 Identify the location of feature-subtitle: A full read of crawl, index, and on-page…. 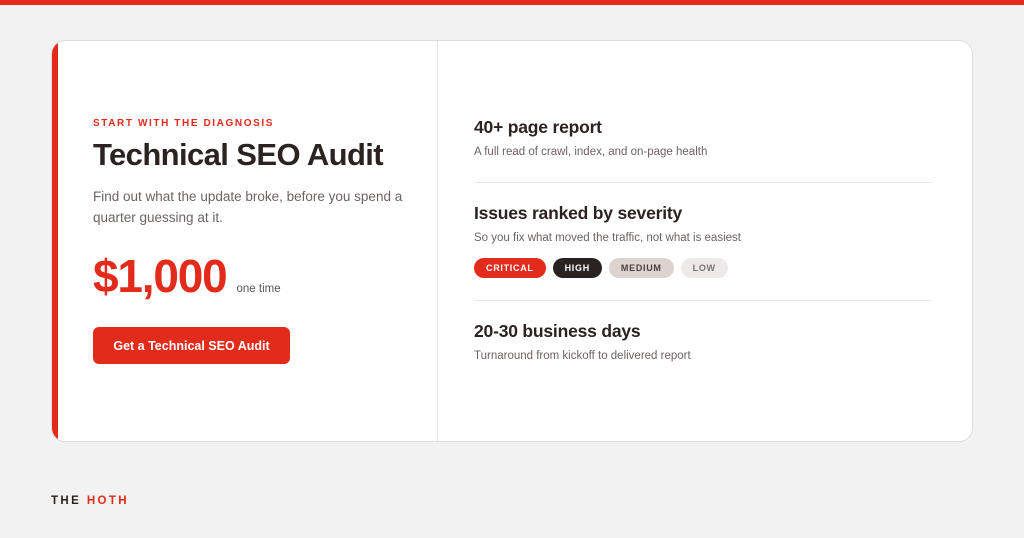
(591, 152).